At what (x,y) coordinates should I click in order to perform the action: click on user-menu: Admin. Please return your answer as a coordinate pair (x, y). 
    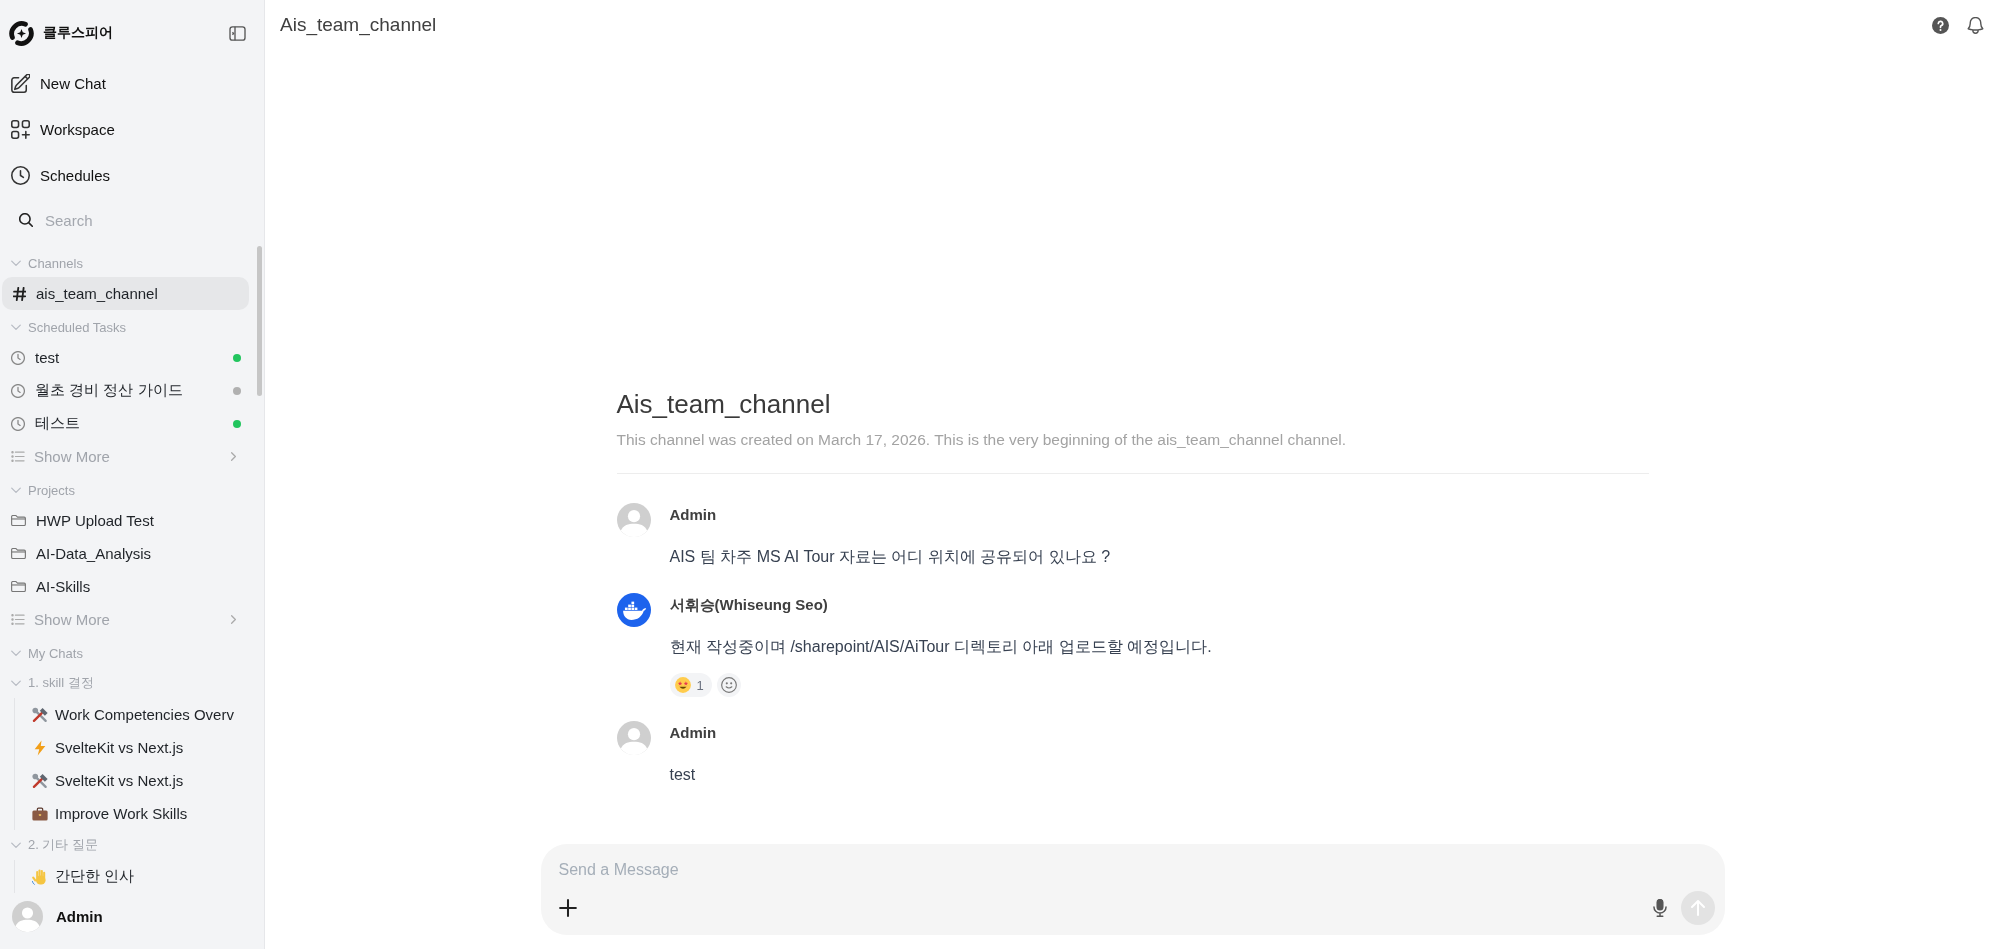
    Looking at the image, I should click on (54, 916).